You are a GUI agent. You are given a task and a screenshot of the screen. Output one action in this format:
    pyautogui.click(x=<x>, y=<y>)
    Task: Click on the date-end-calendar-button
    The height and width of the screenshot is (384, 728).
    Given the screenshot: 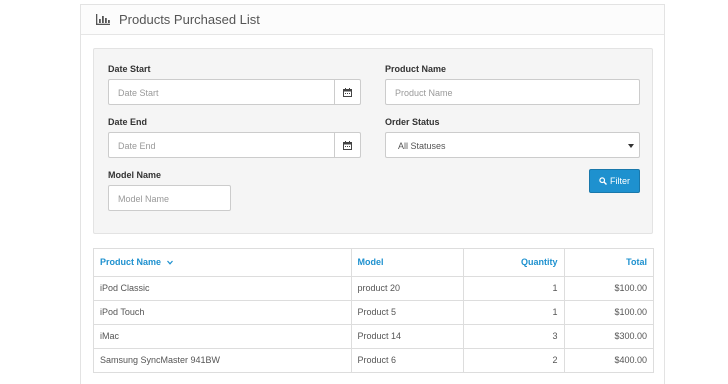 What is the action you would take?
    pyautogui.click(x=348, y=145)
    